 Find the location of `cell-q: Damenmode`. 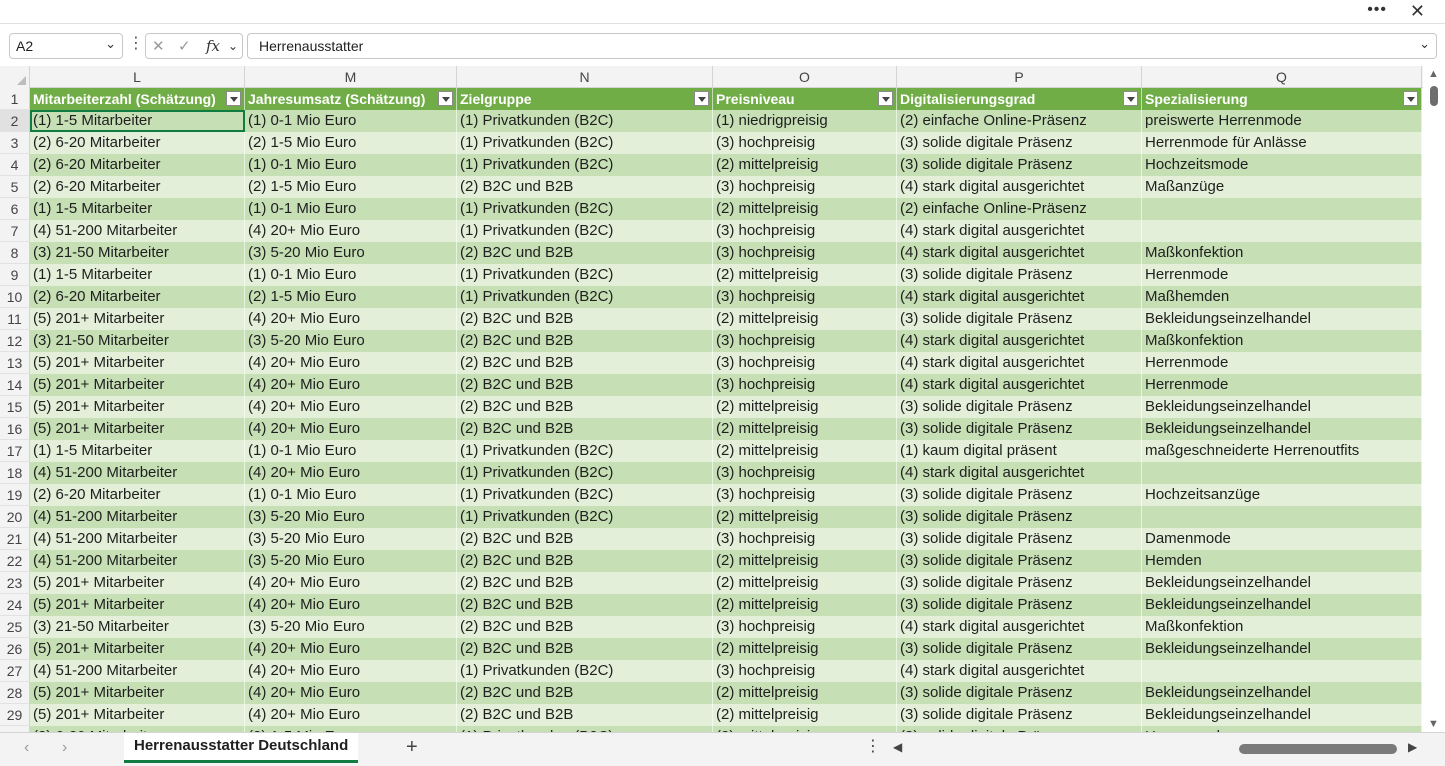

cell-q: Damenmode is located at coordinates (1282, 539).